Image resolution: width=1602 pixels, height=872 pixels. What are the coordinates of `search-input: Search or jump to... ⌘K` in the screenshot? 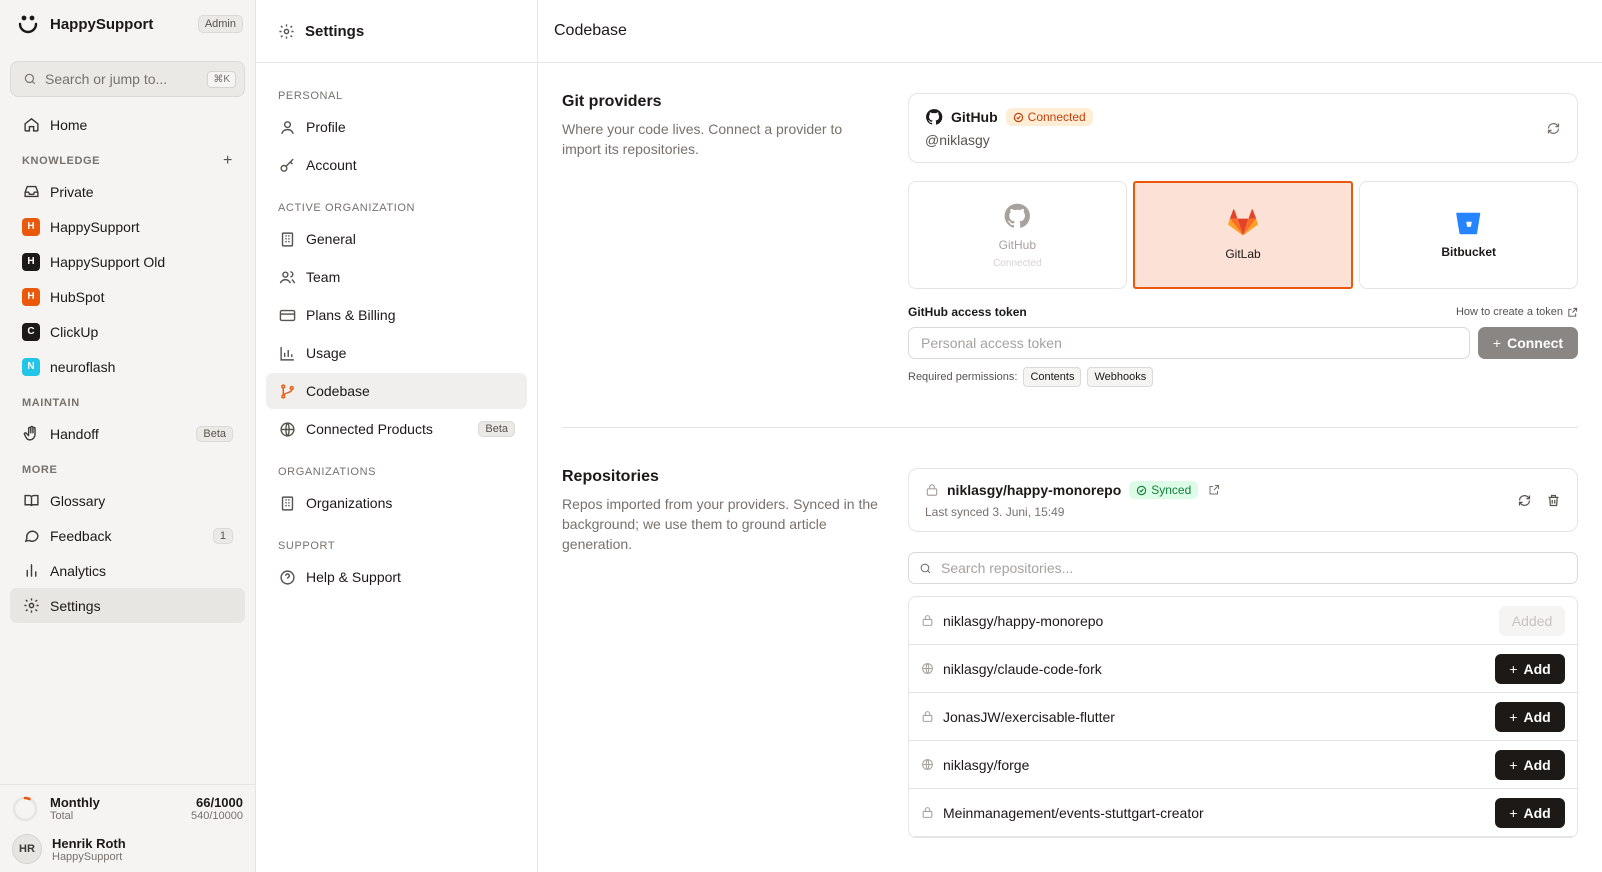 It's located at (127, 79).